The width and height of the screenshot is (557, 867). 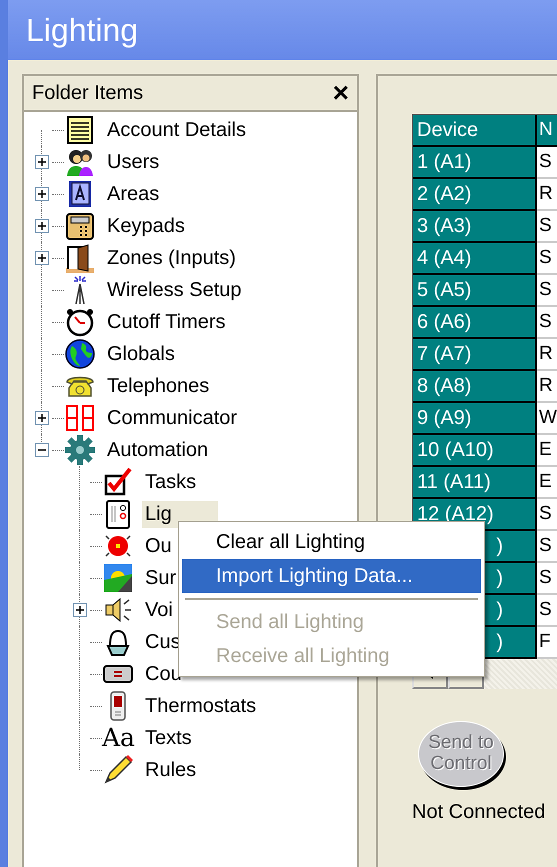 What do you see at coordinates (158, 386) in the screenshot?
I see `tree-item: Telephones` at bounding box center [158, 386].